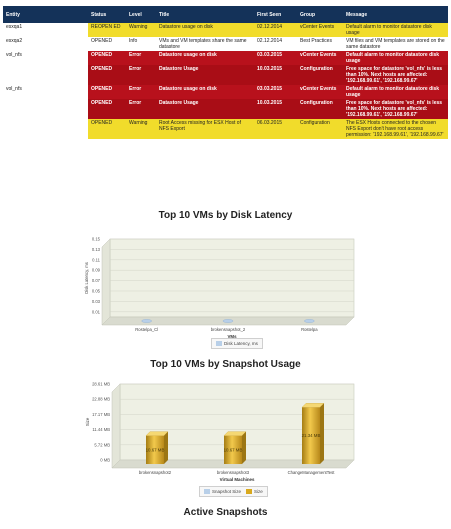 Image resolution: width=451 pixels, height=529 pixels. Describe the element at coordinates (205, 75) in the screenshot. I see `cell-title: Datastore Usage` at that location.